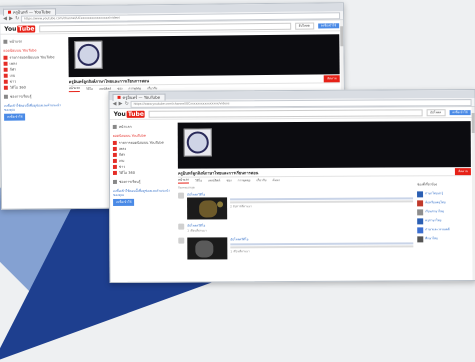 The height and width of the screenshot is (362, 475). Describe the element at coordinates (444, 193) in the screenshot. I see `related-channel-item: ภาษาไทยน่ารู้` at that location.